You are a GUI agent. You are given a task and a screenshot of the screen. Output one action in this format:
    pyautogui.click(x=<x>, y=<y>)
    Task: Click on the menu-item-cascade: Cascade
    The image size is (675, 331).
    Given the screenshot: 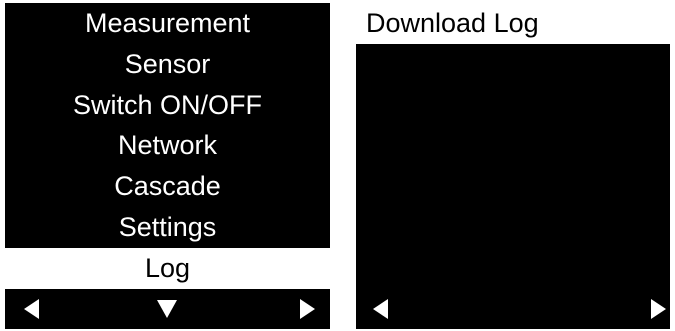 What is the action you would take?
    pyautogui.click(x=167, y=186)
    